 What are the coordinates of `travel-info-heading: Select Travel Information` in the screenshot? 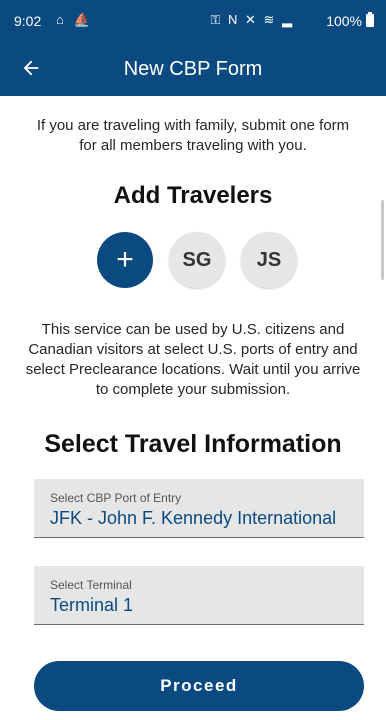 It's located at (193, 444).